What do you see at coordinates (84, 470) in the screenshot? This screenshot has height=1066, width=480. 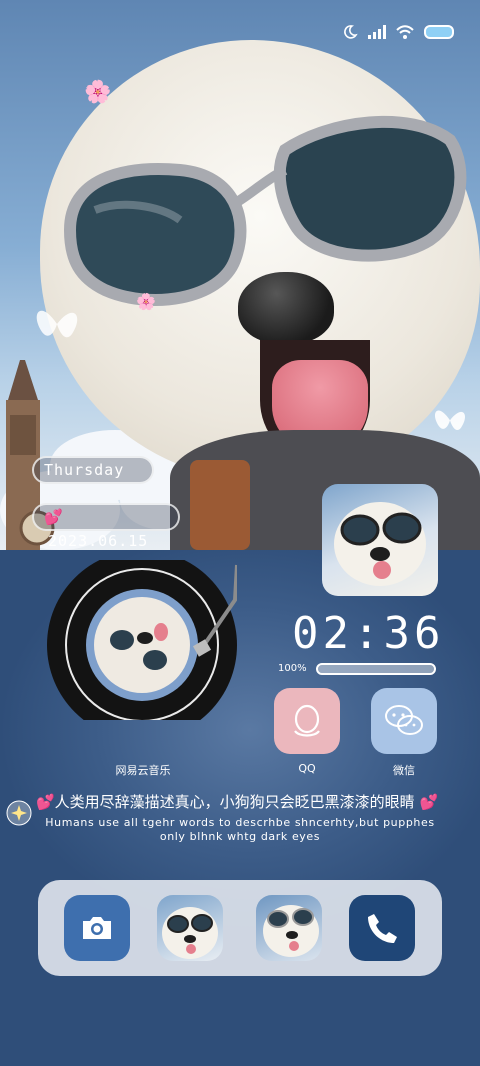 I see `day-label: Thursday` at bounding box center [84, 470].